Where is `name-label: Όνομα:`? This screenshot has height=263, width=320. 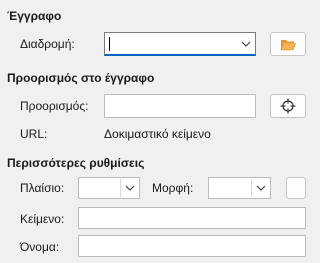
name-label: Όνομα: is located at coordinates (40, 247).